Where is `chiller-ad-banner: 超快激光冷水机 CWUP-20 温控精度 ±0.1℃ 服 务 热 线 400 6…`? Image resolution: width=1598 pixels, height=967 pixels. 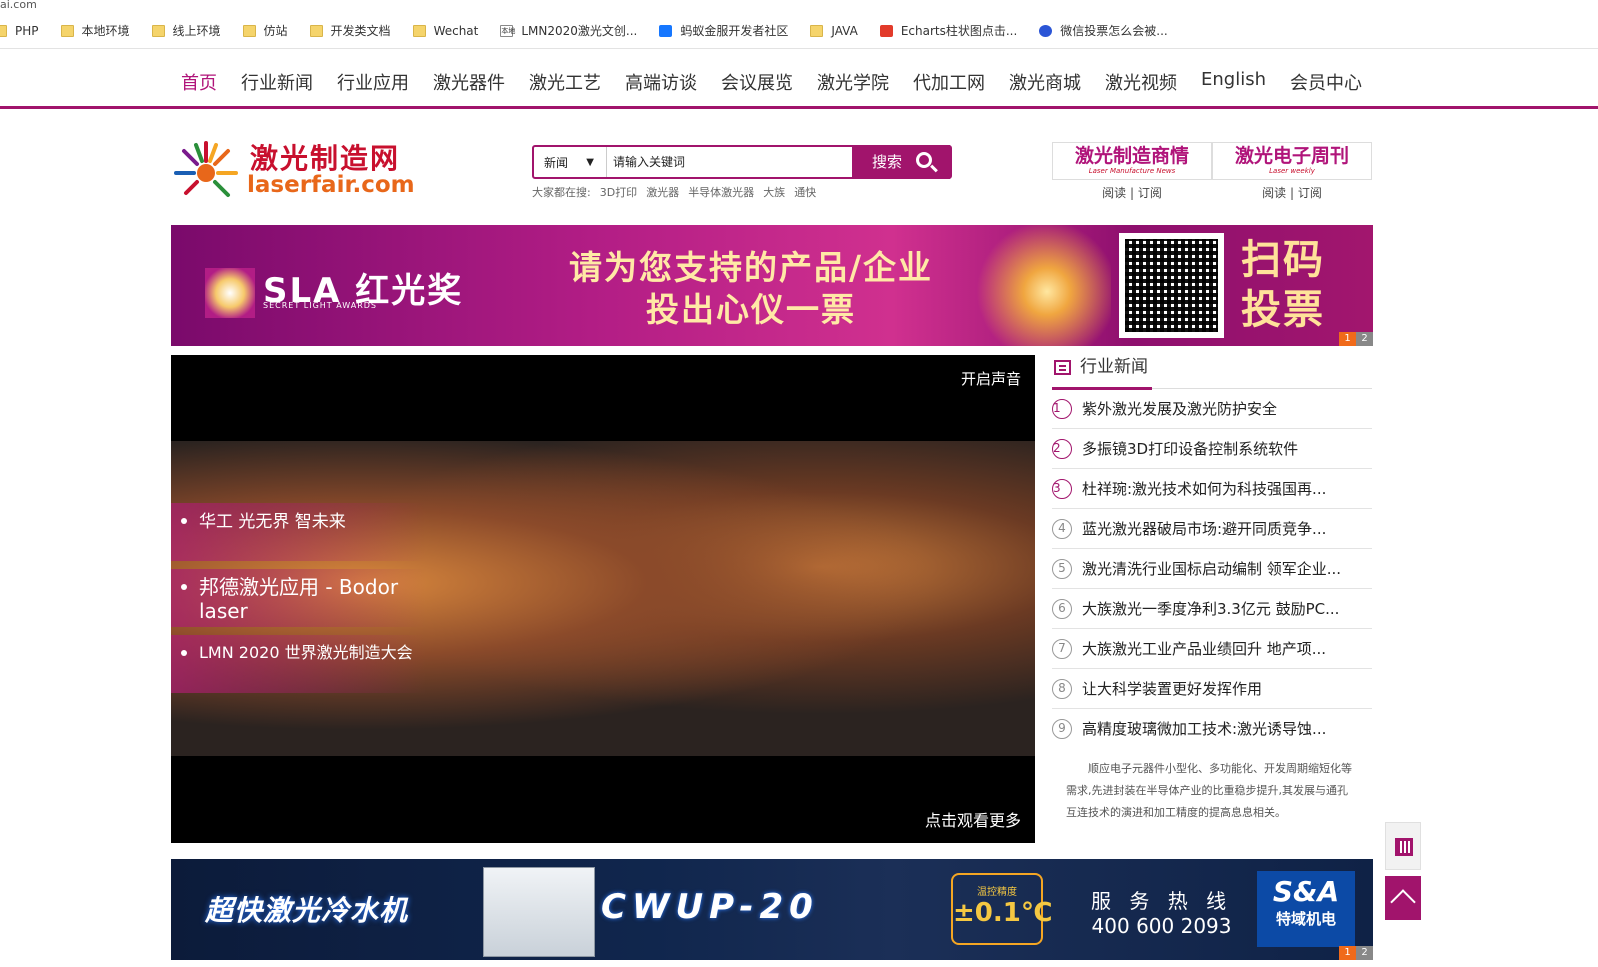
chiller-ad-banner: 超快激光冷水机 CWUP-20 温控精度 ±0.1℃ 服 务 热 线 400 6… is located at coordinates (772, 909).